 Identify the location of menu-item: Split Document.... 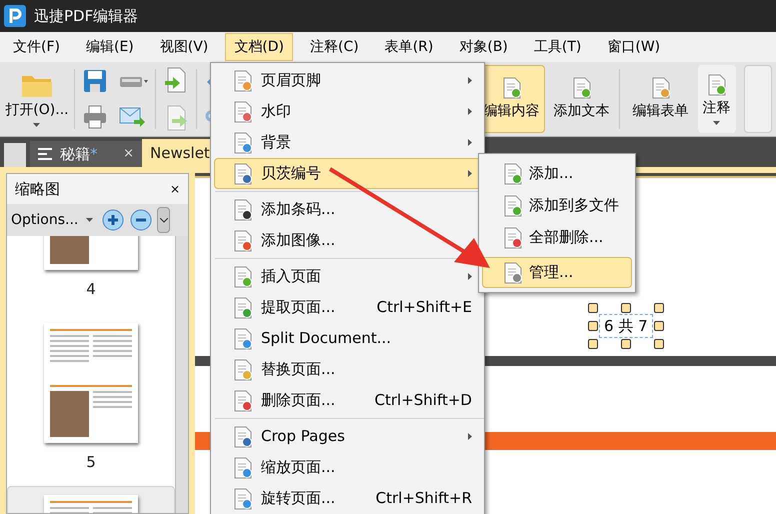
(347, 338).